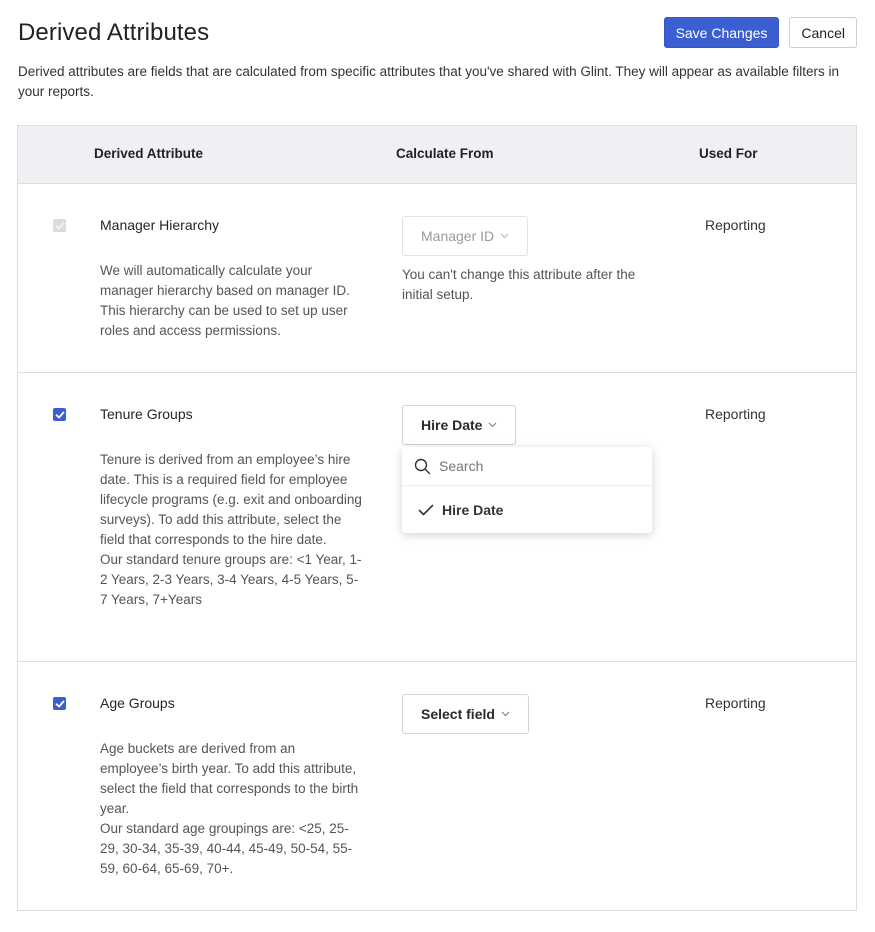 This screenshot has height=932, width=875. Describe the element at coordinates (146, 414) in the screenshot. I see `attribute-name: Tenure Groups` at that location.